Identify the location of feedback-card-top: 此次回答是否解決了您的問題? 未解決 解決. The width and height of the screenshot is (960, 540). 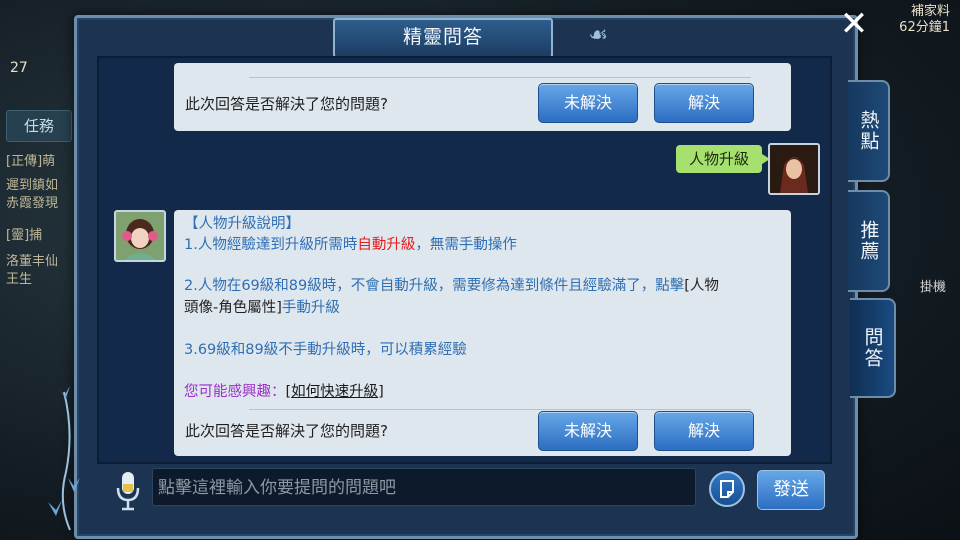
(482, 97).